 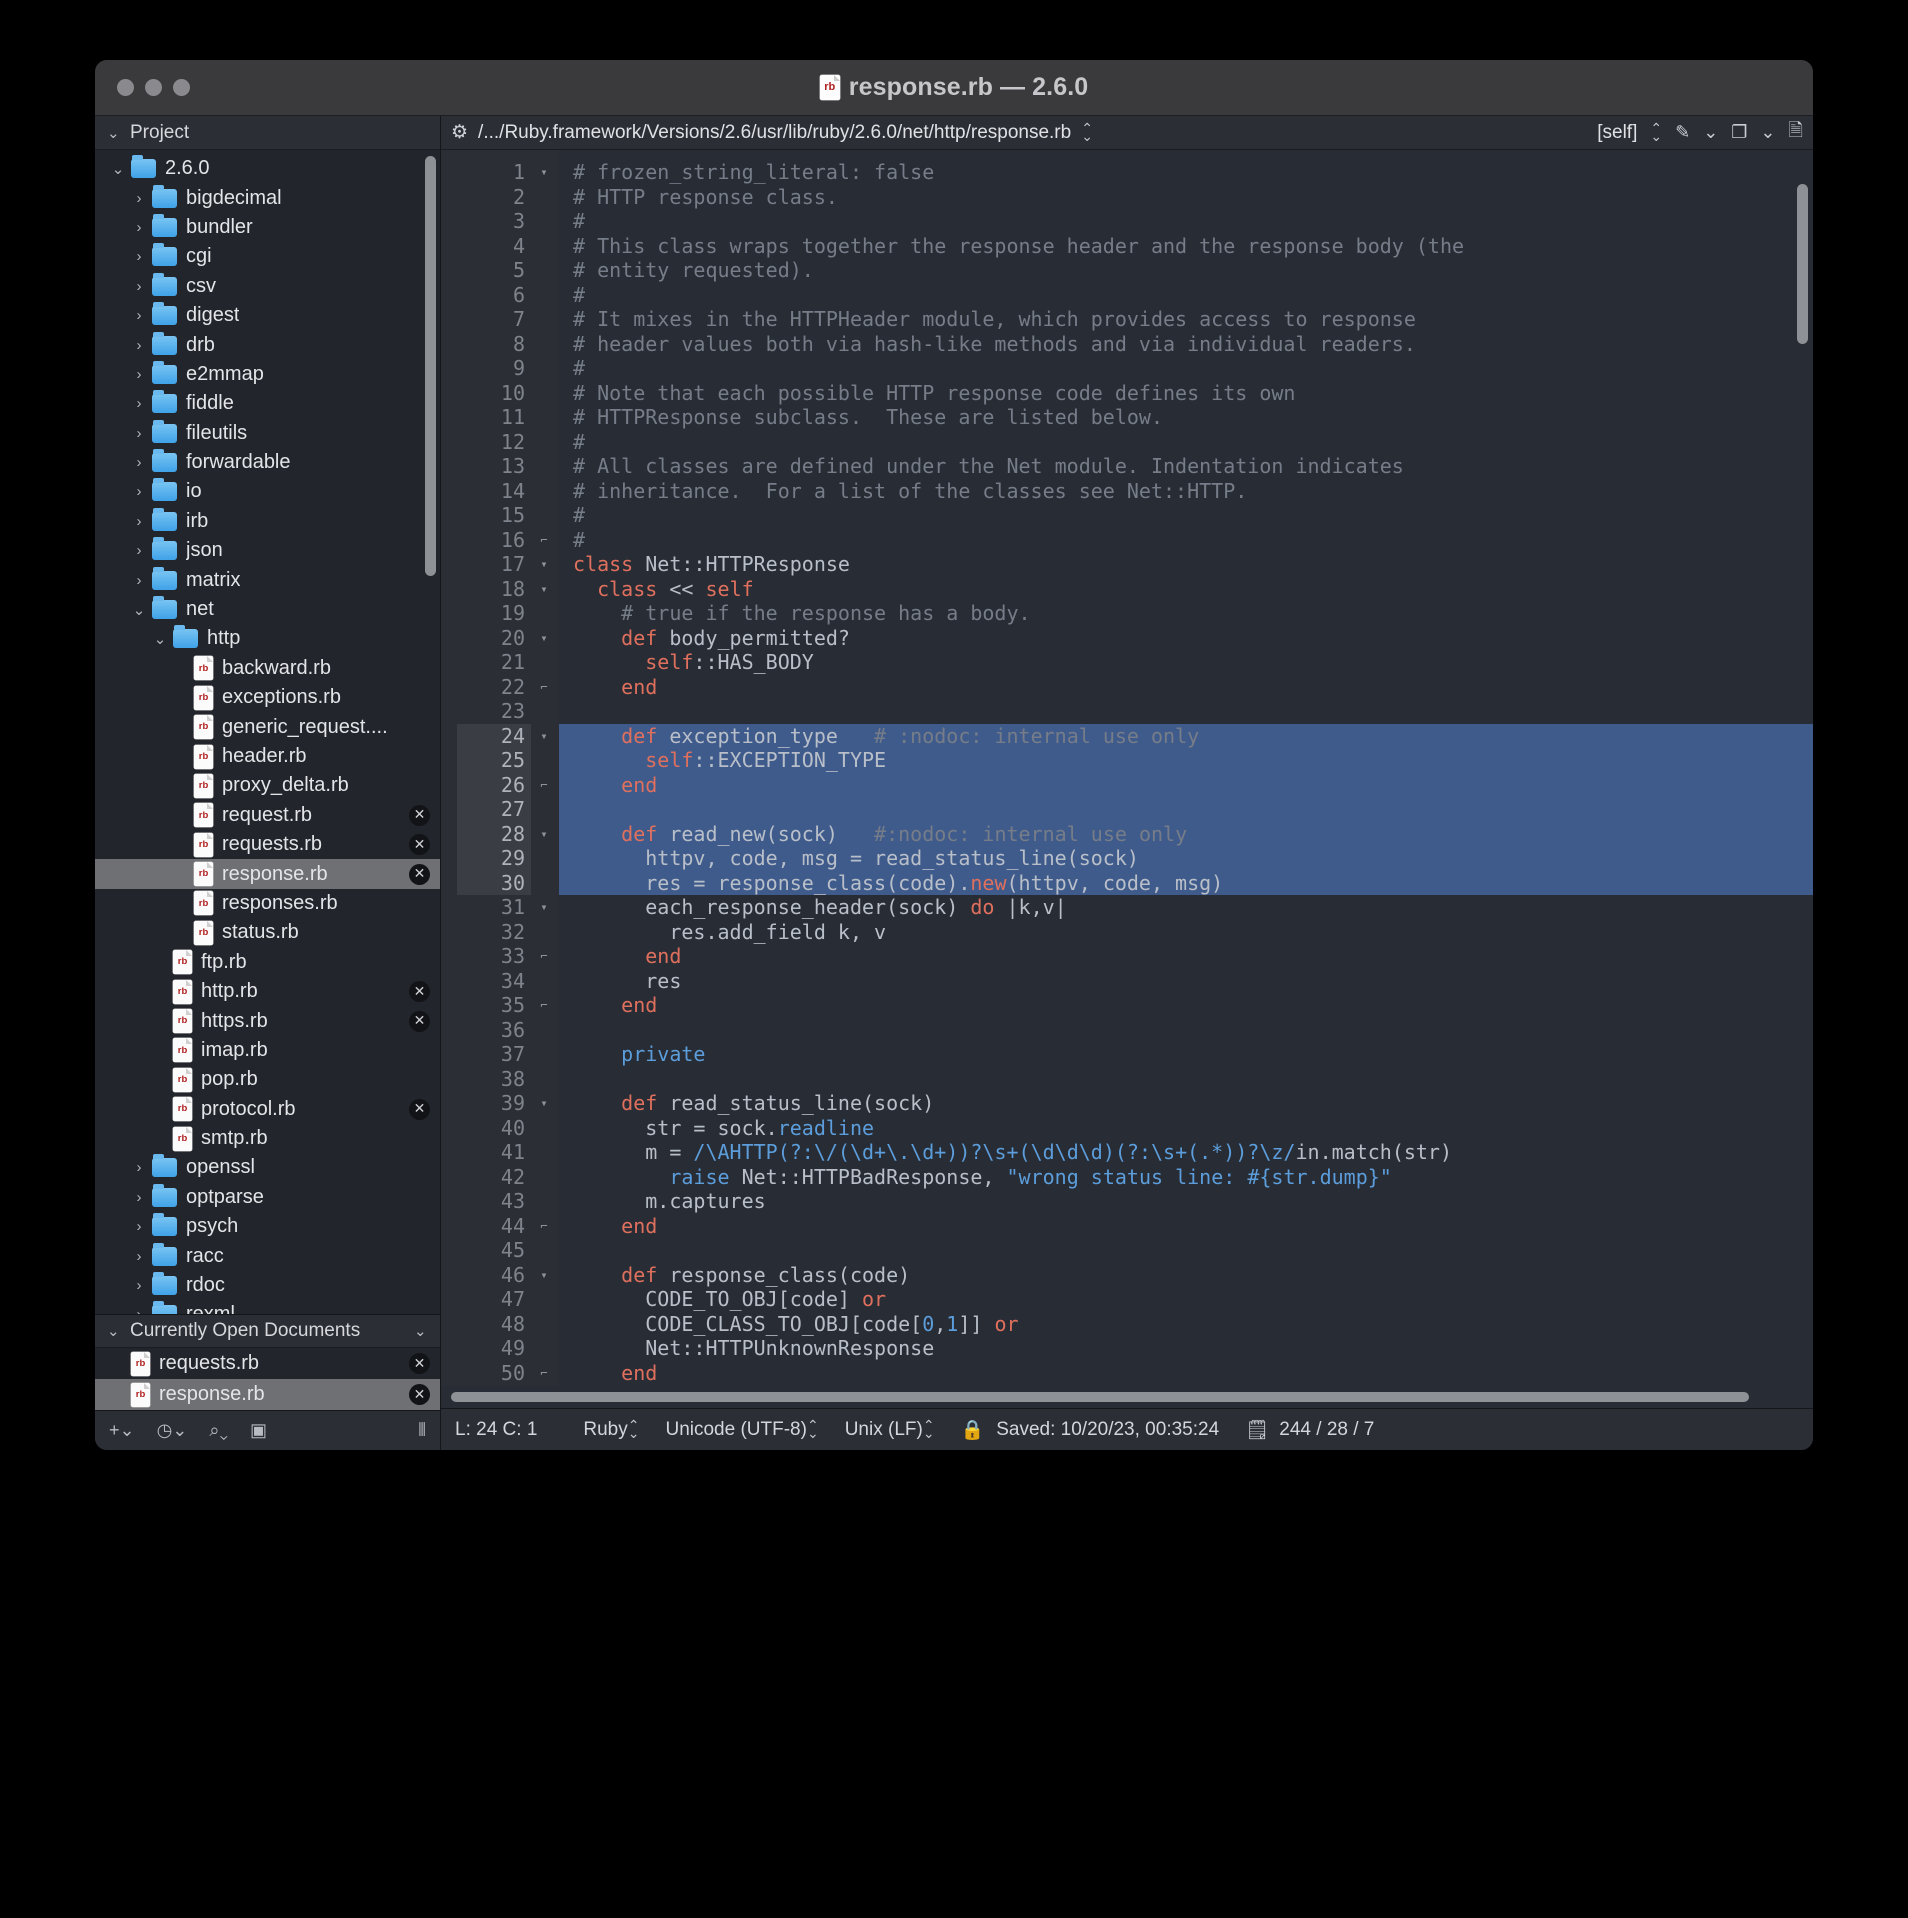 What do you see at coordinates (267, 638) in the screenshot?
I see `tree-folder-row: ⌄ http` at bounding box center [267, 638].